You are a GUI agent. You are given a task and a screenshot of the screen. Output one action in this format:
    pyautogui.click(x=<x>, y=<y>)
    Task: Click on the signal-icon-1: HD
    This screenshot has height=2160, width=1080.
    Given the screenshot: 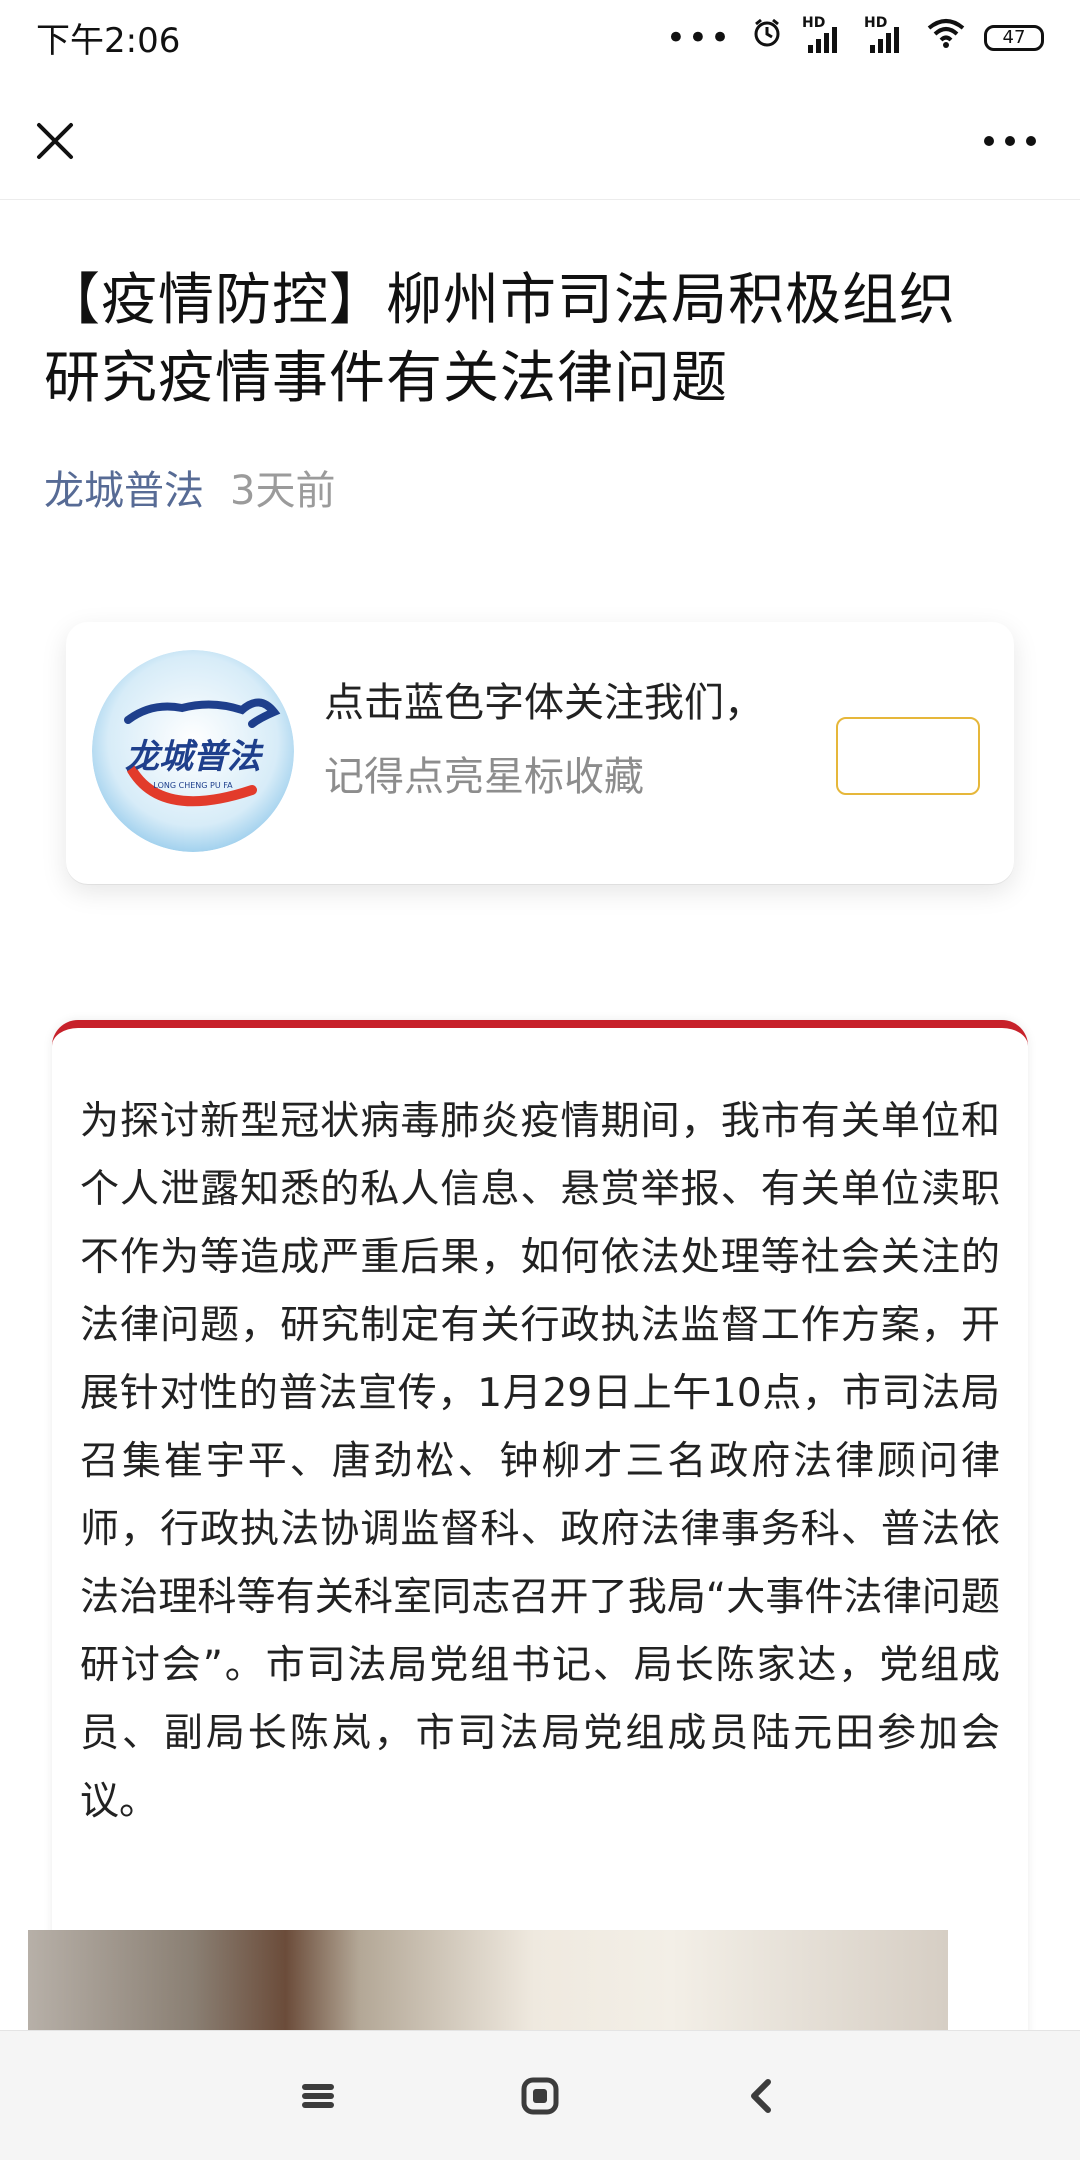 What is the action you would take?
    pyautogui.click(x=824, y=35)
    